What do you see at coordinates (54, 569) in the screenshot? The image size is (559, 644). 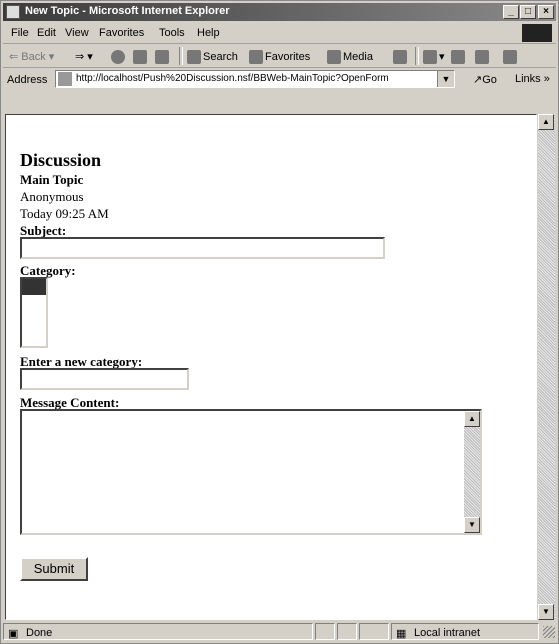 I see `submit-button: Submit` at bounding box center [54, 569].